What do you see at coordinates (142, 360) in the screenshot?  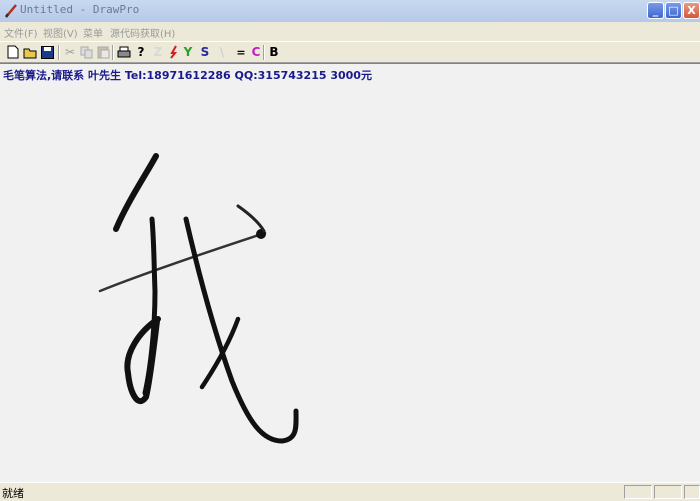 I see `stroke-lift` at bounding box center [142, 360].